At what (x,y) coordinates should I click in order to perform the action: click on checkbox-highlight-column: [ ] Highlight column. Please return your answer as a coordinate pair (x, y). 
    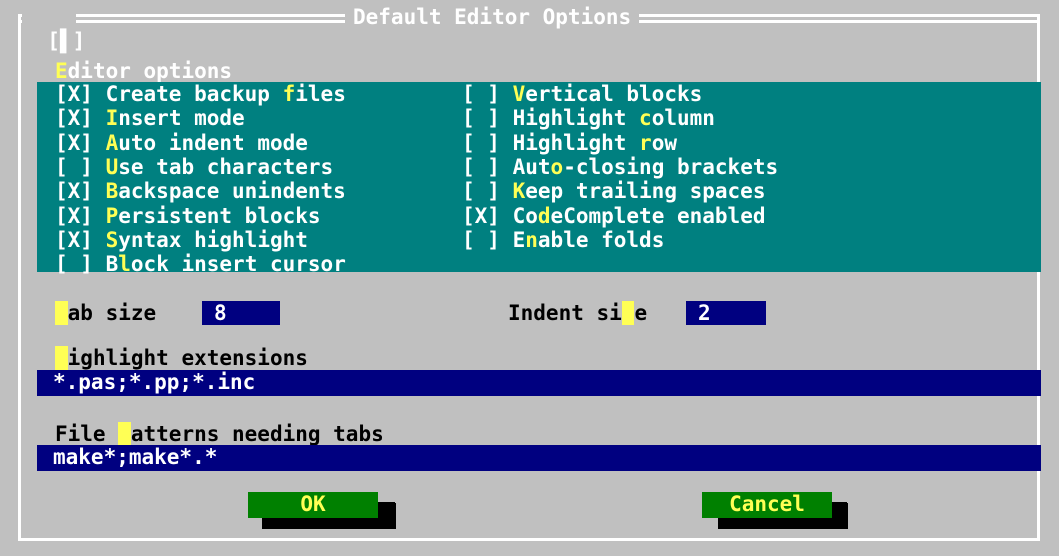
    Looking at the image, I should click on (588, 118).